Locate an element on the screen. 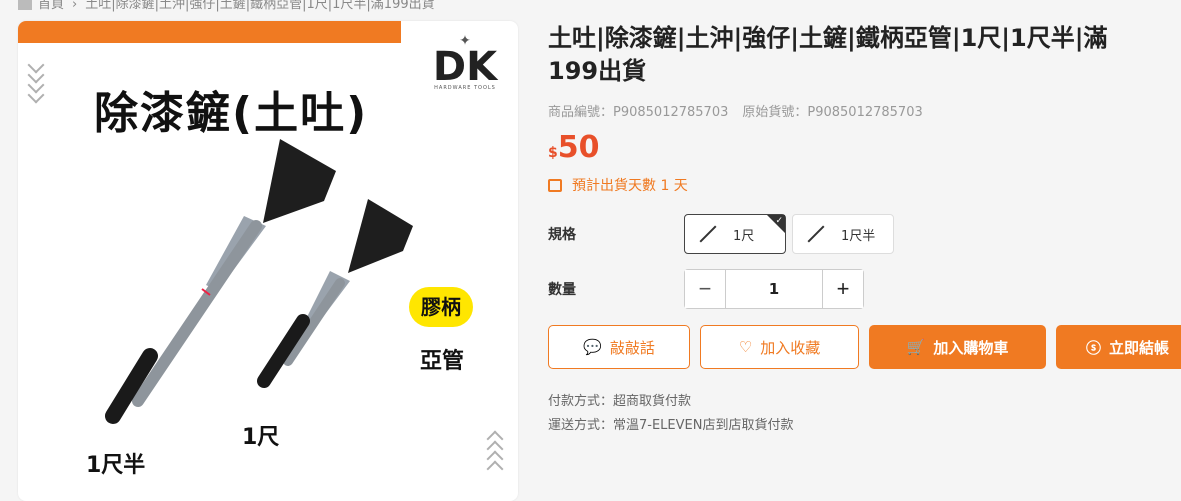 The width and height of the screenshot is (1181, 501). spec-option-label: 1尺 is located at coordinates (744, 236).